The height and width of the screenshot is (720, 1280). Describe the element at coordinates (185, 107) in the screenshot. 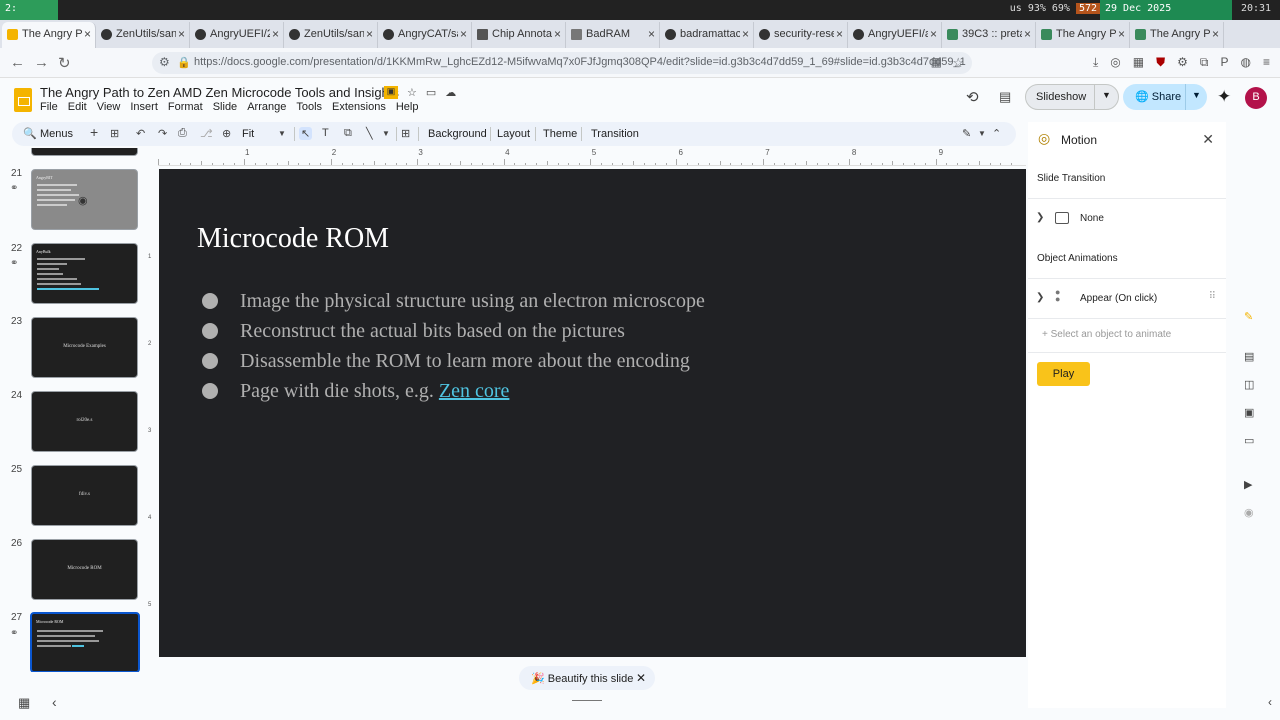

I see `menu-format: Format` at that location.